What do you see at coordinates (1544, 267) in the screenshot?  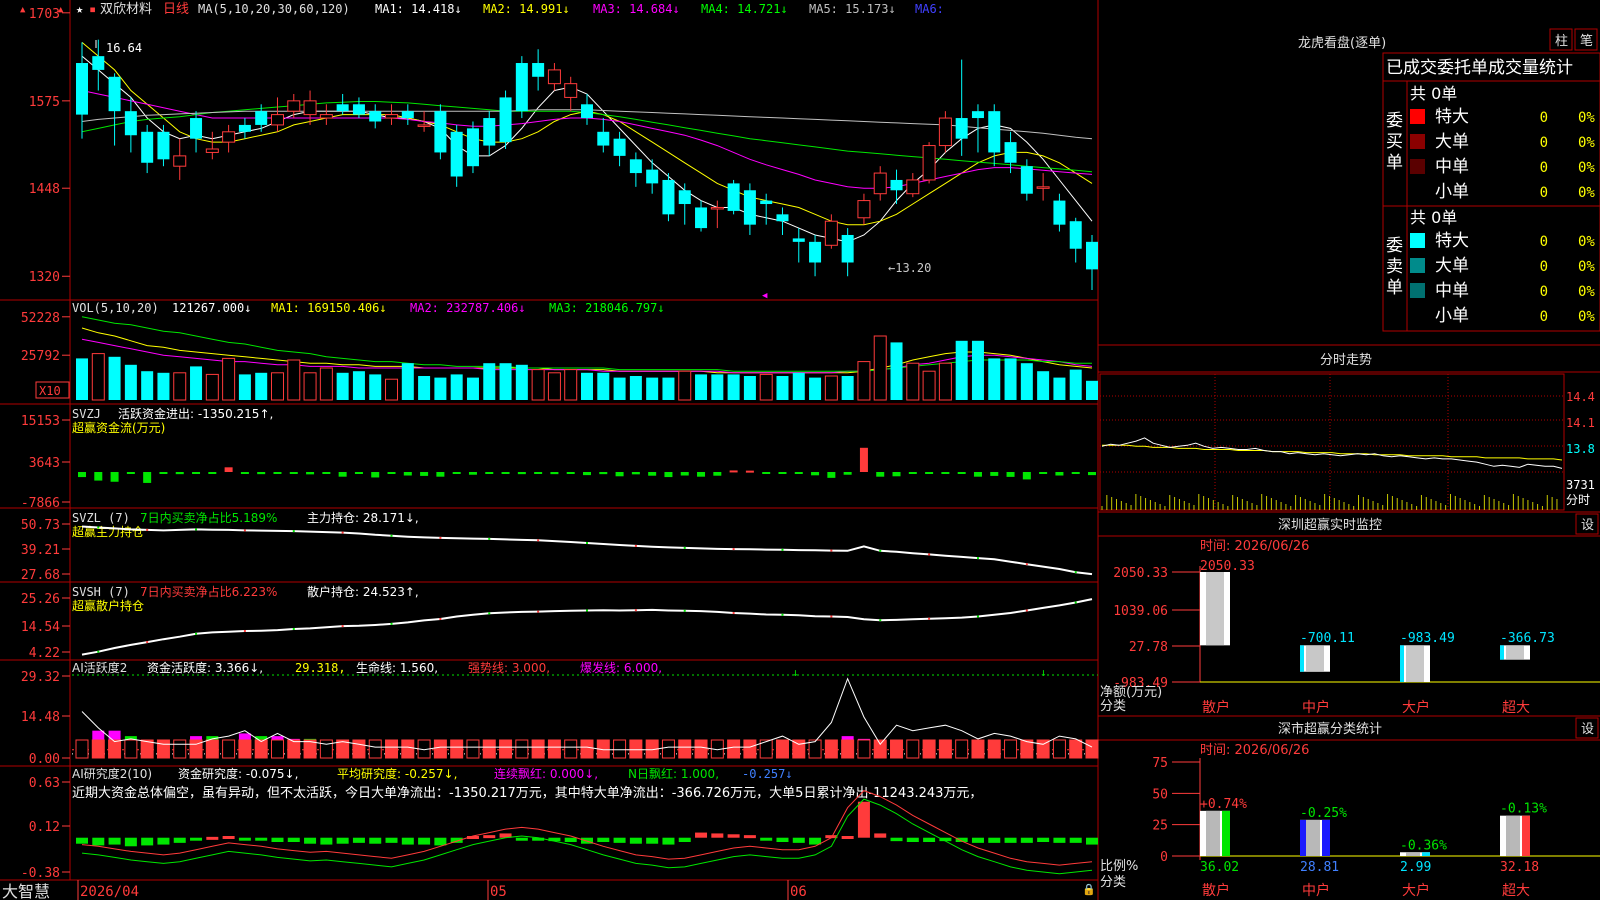 I see `order-row-count: 0` at bounding box center [1544, 267].